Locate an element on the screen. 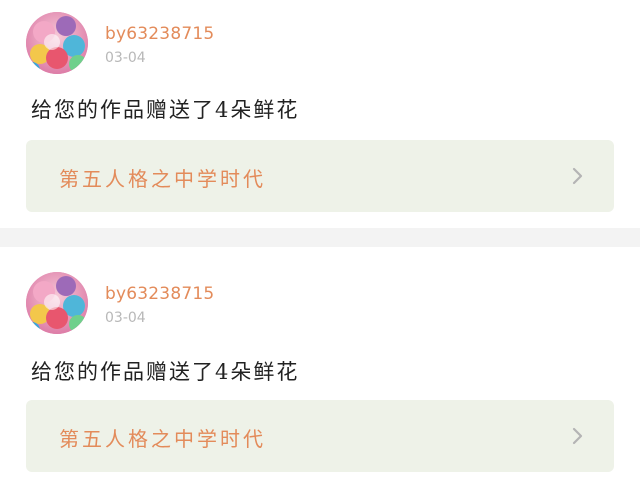 The height and width of the screenshot is (480, 640). item-divider is located at coordinates (320, 237).